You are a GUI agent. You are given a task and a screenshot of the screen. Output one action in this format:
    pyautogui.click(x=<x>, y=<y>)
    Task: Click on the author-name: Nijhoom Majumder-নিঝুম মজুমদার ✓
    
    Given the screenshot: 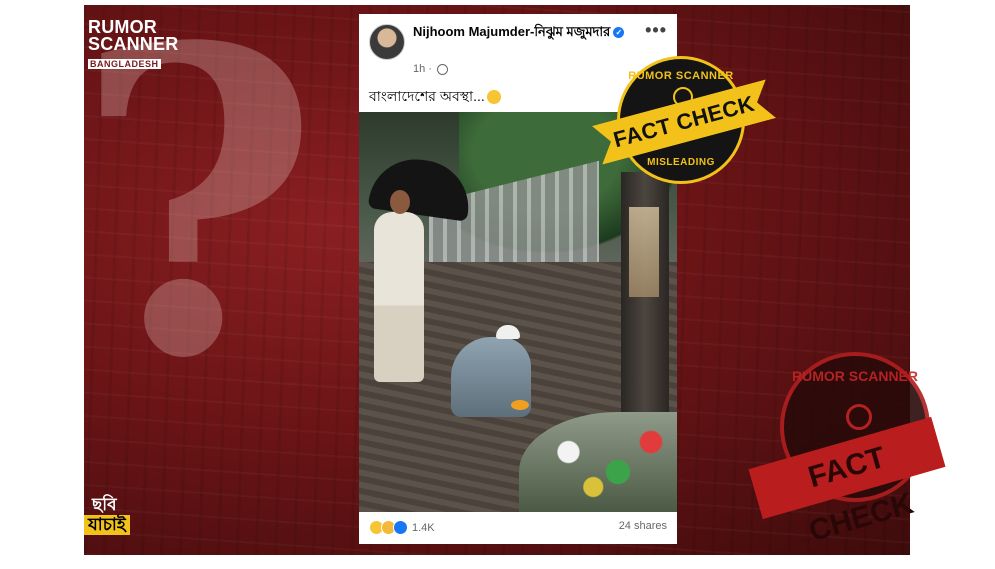 What is the action you would take?
    pyautogui.click(x=523, y=31)
    